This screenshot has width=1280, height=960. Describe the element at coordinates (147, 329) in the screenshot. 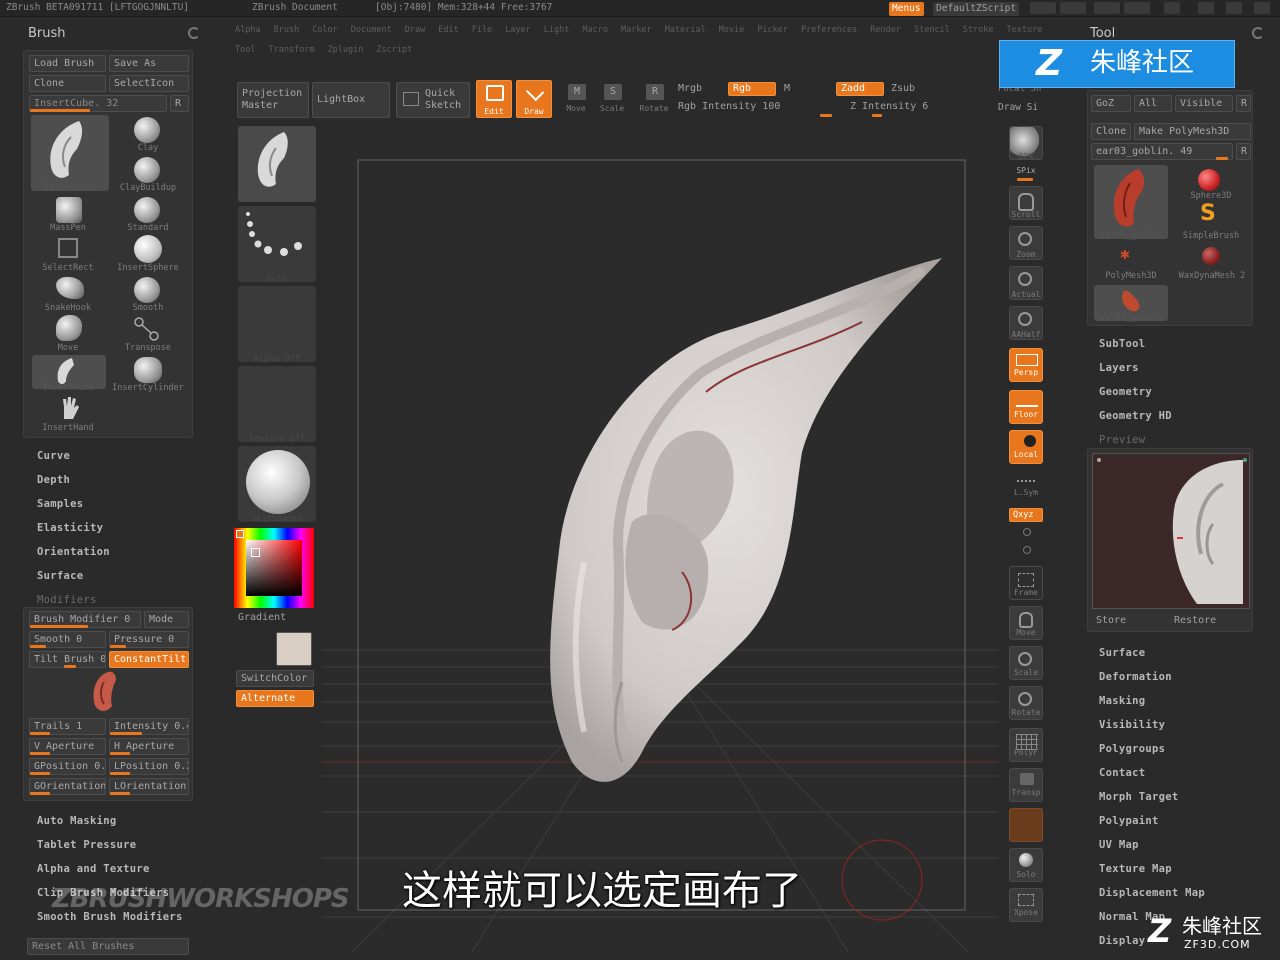

I see `transpose-brush-icon` at that location.